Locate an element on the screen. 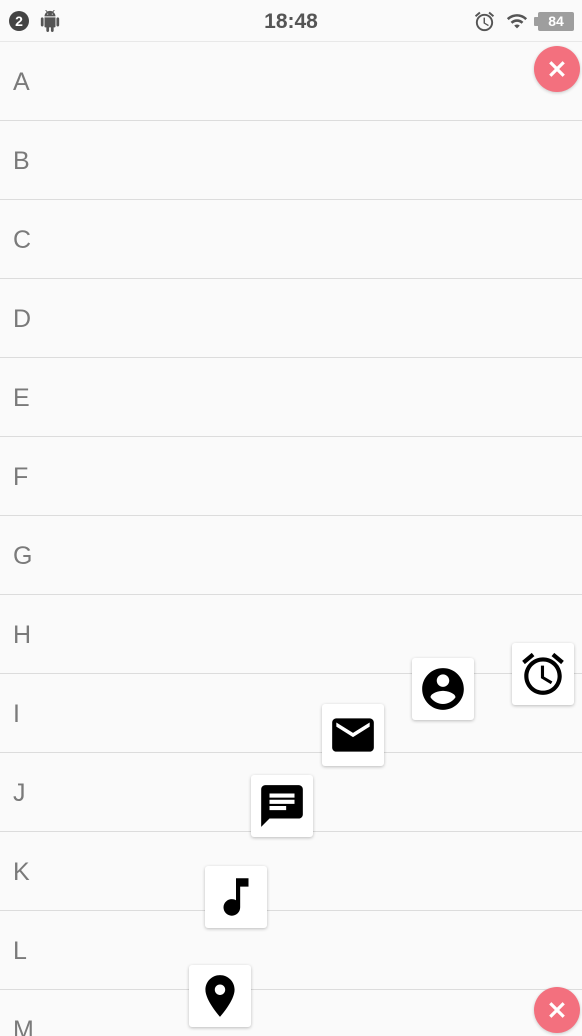 The width and height of the screenshot is (582, 1036). list-item: L is located at coordinates (291, 950).